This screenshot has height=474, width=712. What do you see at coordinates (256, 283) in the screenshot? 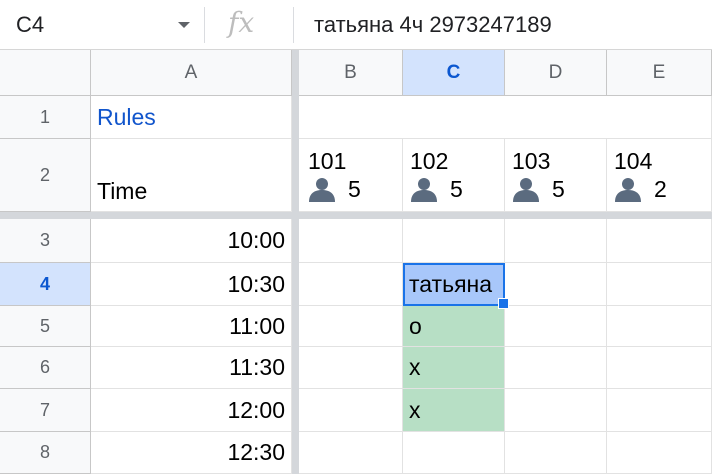
I see `time-slot: 10:30` at bounding box center [256, 283].